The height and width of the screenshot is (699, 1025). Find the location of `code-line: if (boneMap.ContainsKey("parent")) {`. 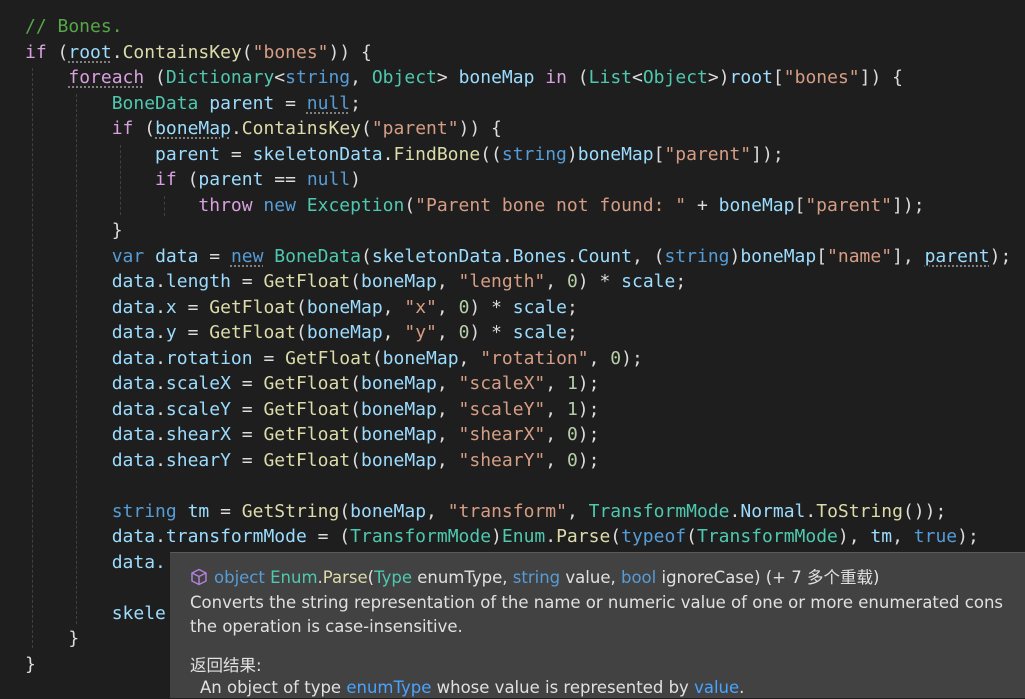

code-line: if (boneMap.ContainsKey("parent")) { is located at coordinates (263, 129).